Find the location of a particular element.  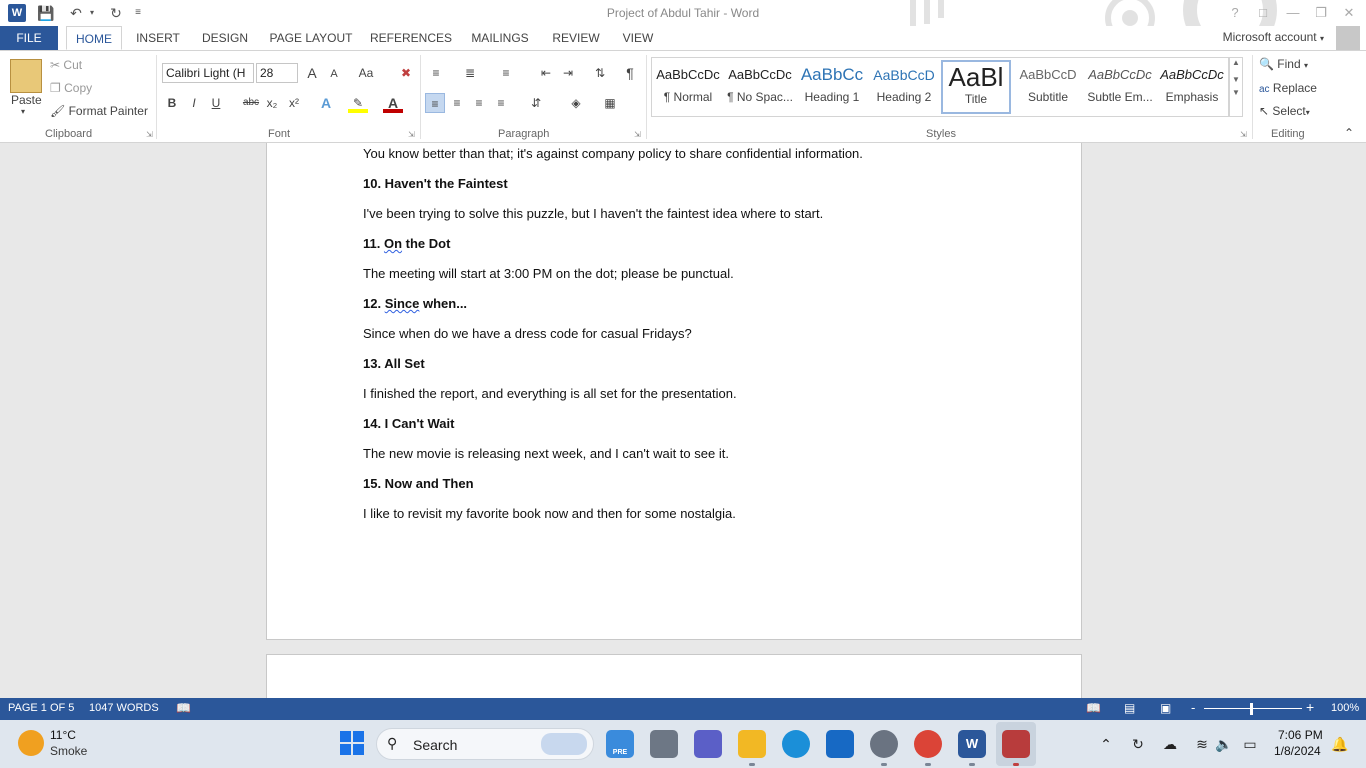

clock-time: 7:06 PM is located at coordinates (1300, 735).